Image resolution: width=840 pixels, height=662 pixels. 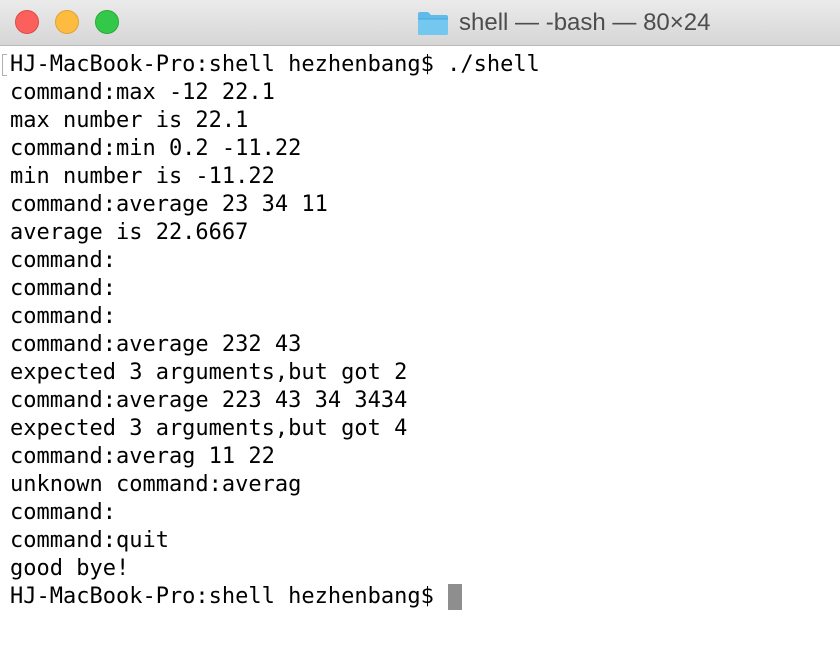 I want to click on window-title-group: shell — -bash — 80×24, so click(x=563, y=23).